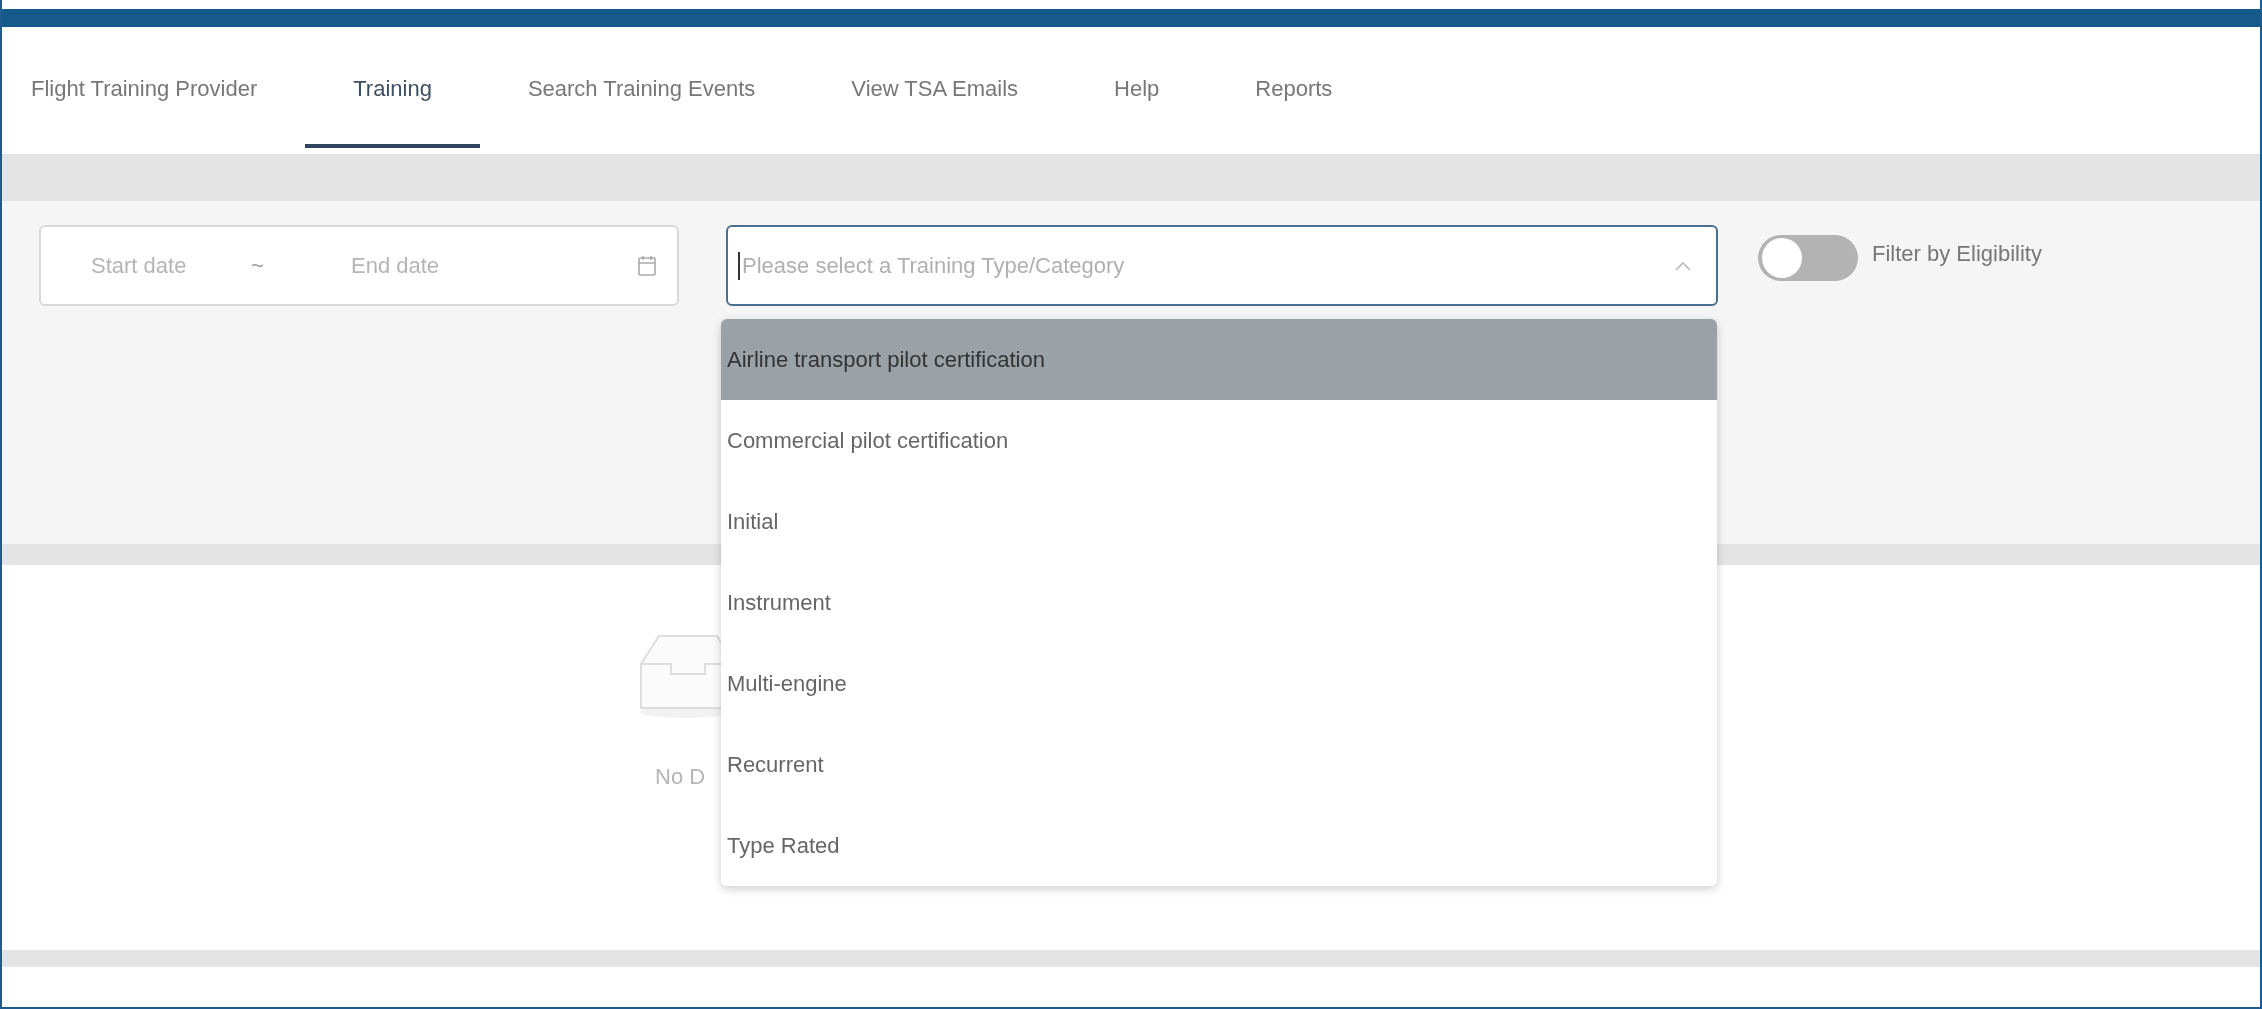  Describe the element at coordinates (139, 266) in the screenshot. I see `start-date-placeholder: Start date` at that location.